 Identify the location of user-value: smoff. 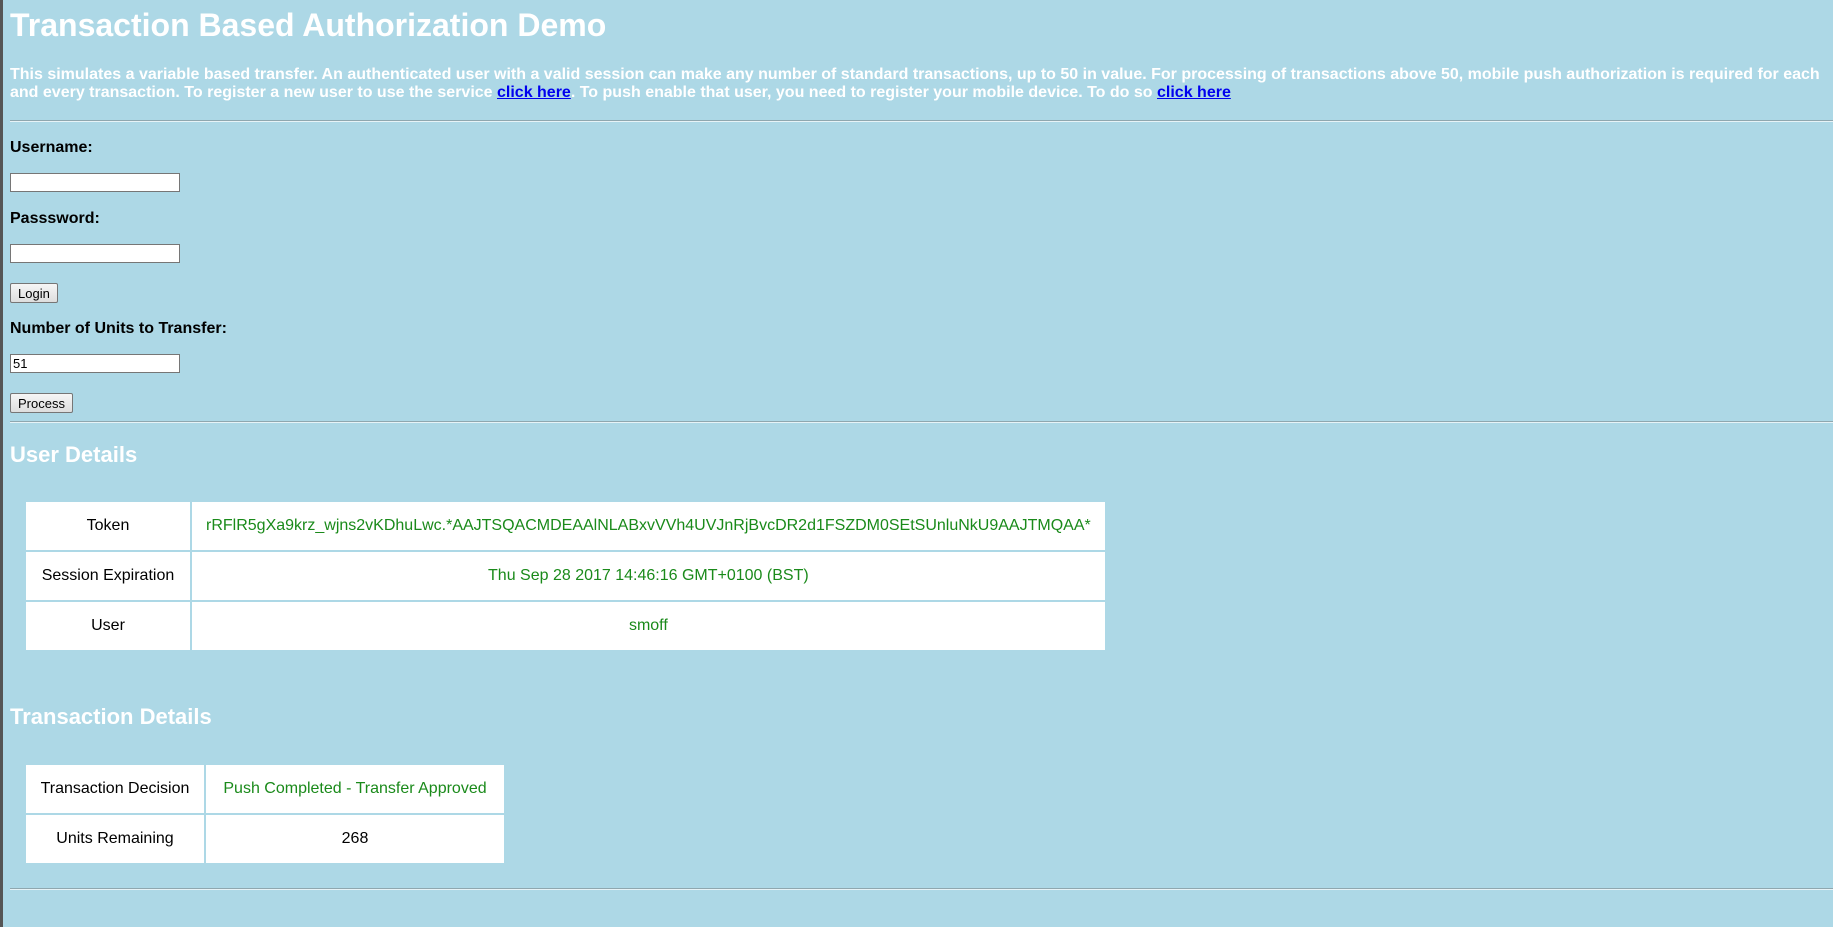
(648, 626).